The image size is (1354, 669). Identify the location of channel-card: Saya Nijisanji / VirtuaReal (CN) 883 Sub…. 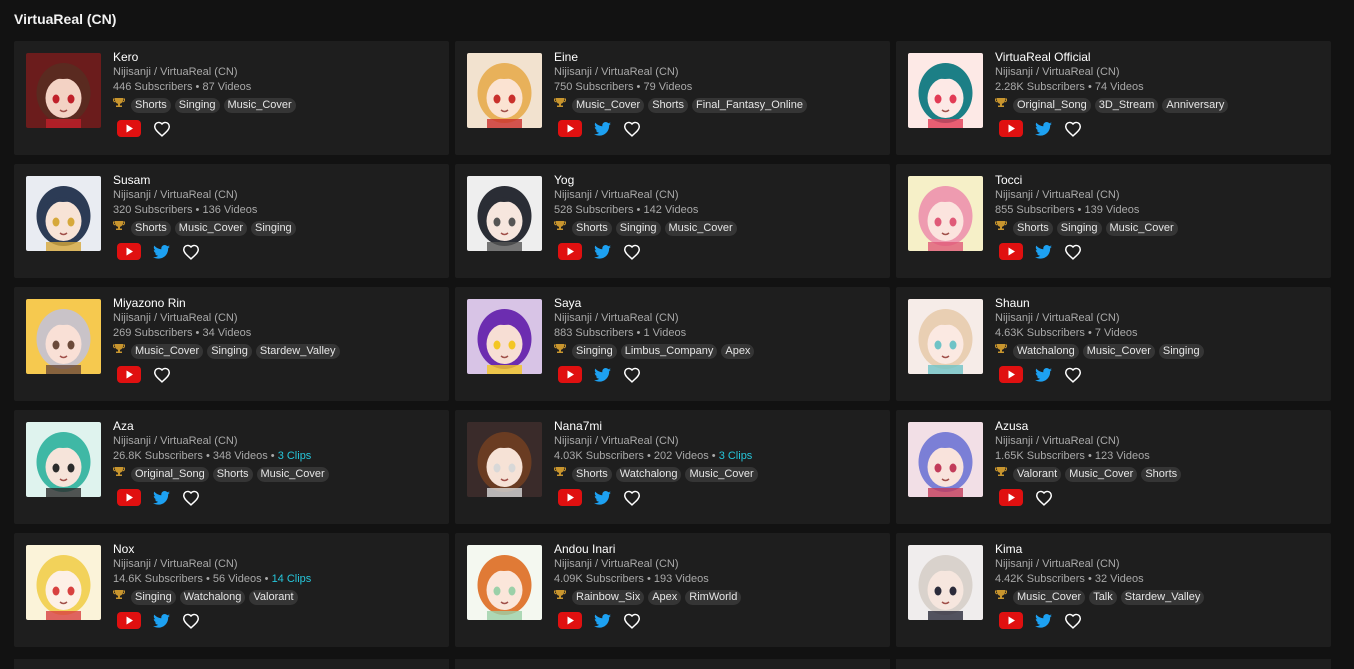
(672, 344).